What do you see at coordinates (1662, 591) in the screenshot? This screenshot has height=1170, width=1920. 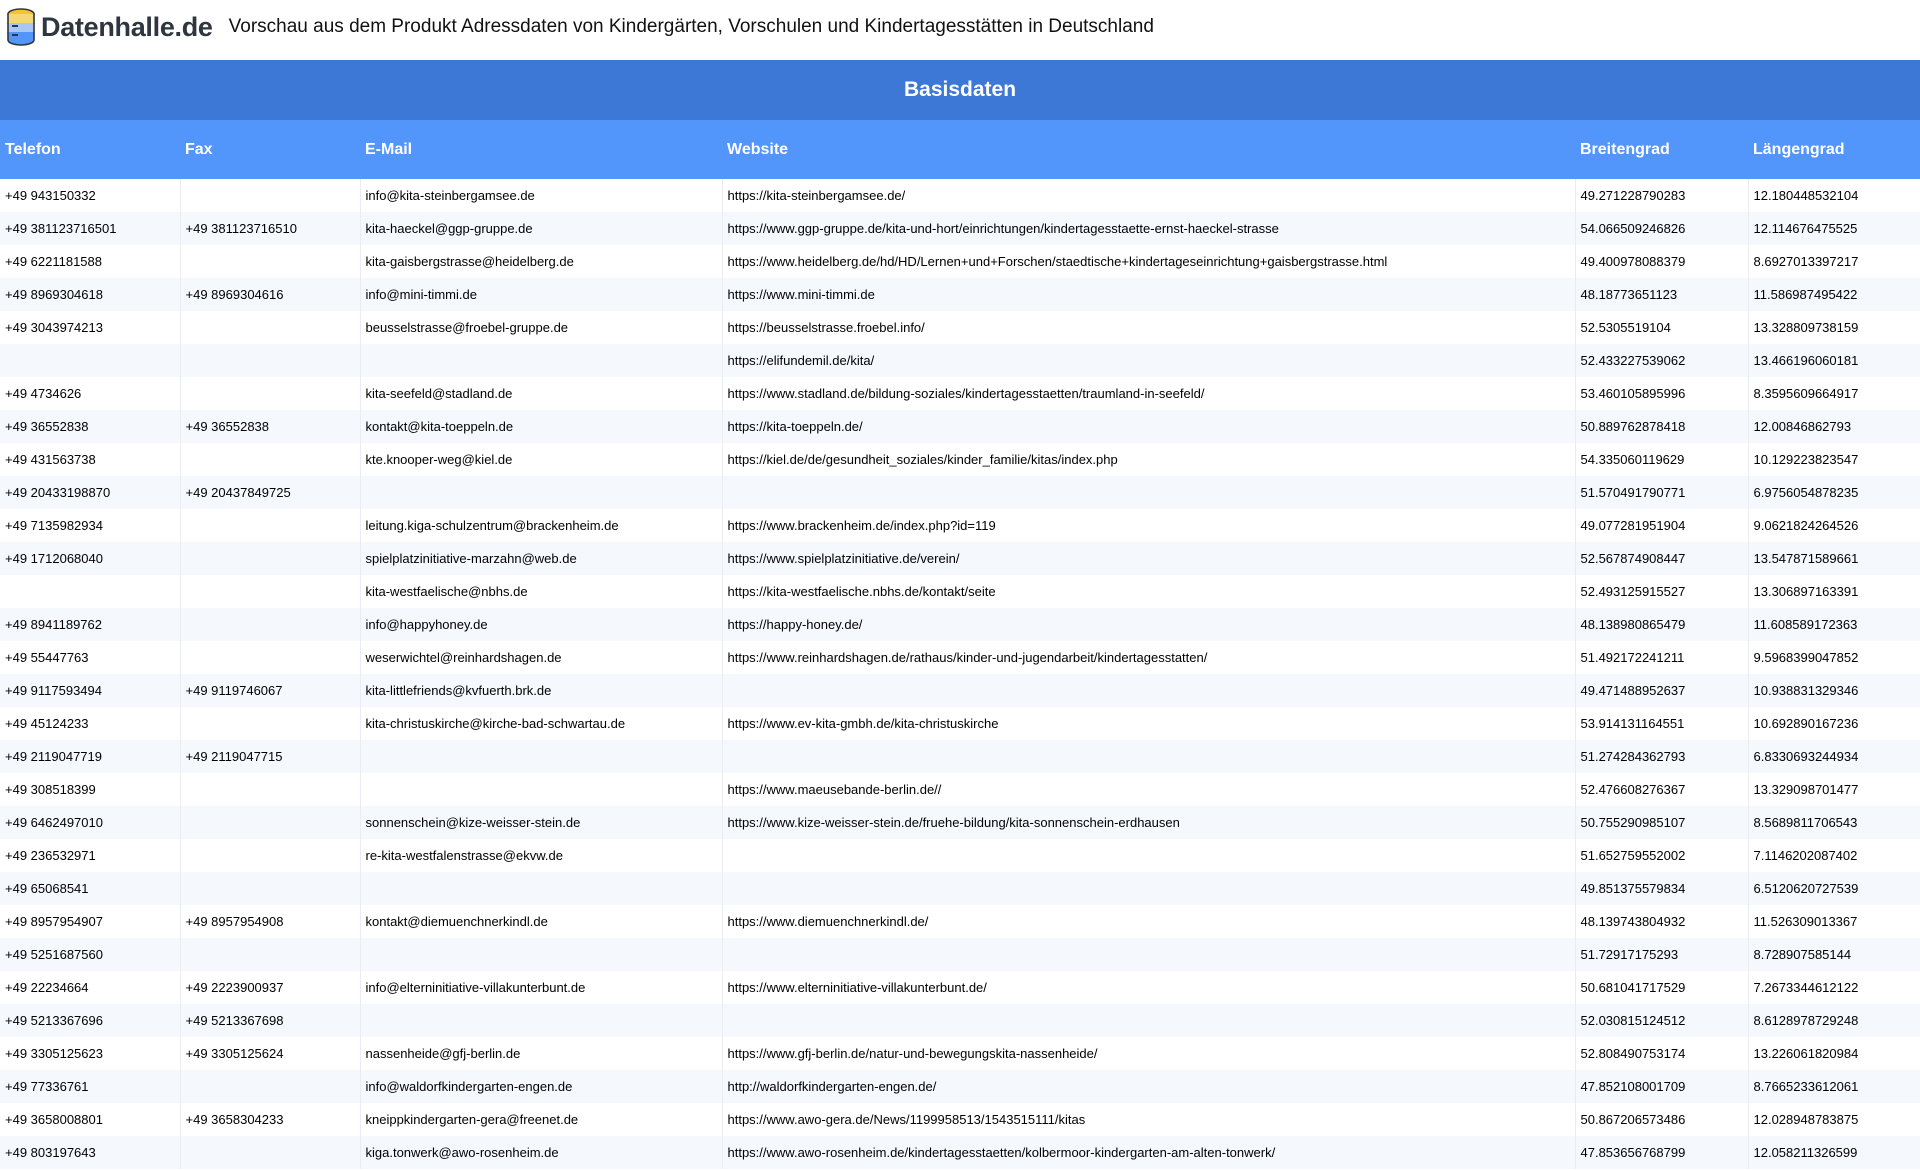 I see `cell-breitengrad: 52.493125915527` at bounding box center [1662, 591].